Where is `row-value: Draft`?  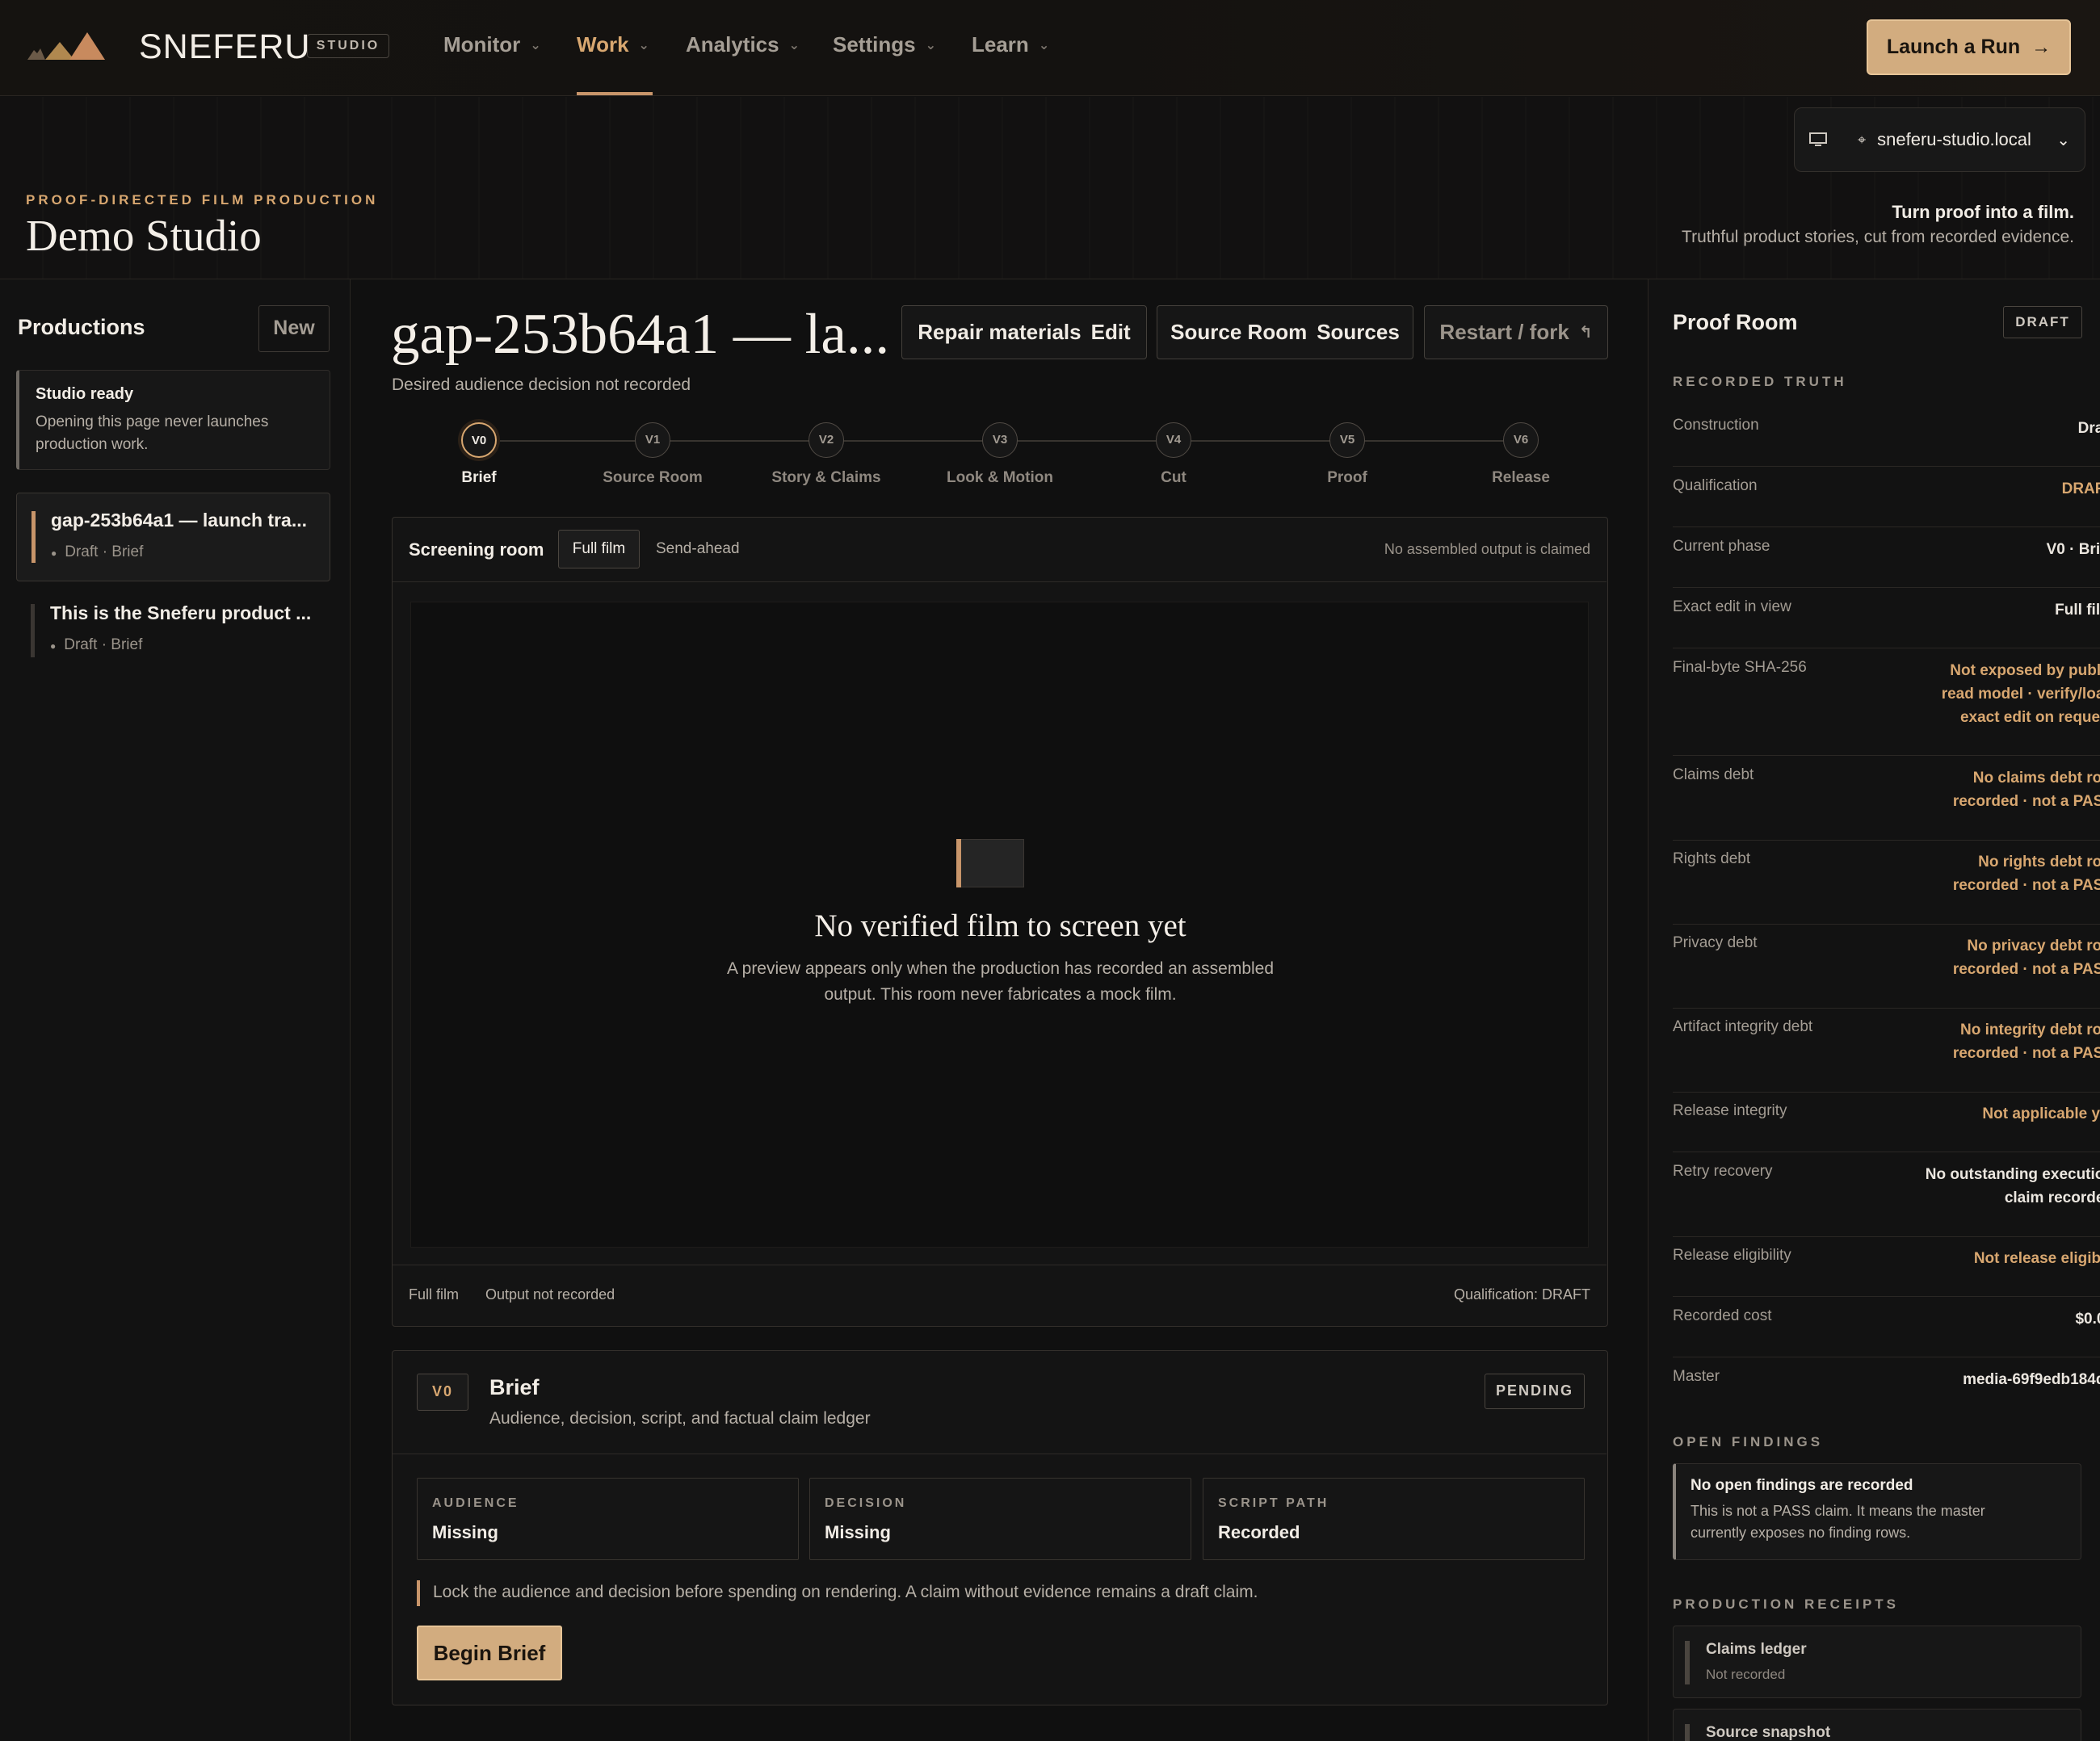 row-value: Draft is located at coordinates (2089, 428).